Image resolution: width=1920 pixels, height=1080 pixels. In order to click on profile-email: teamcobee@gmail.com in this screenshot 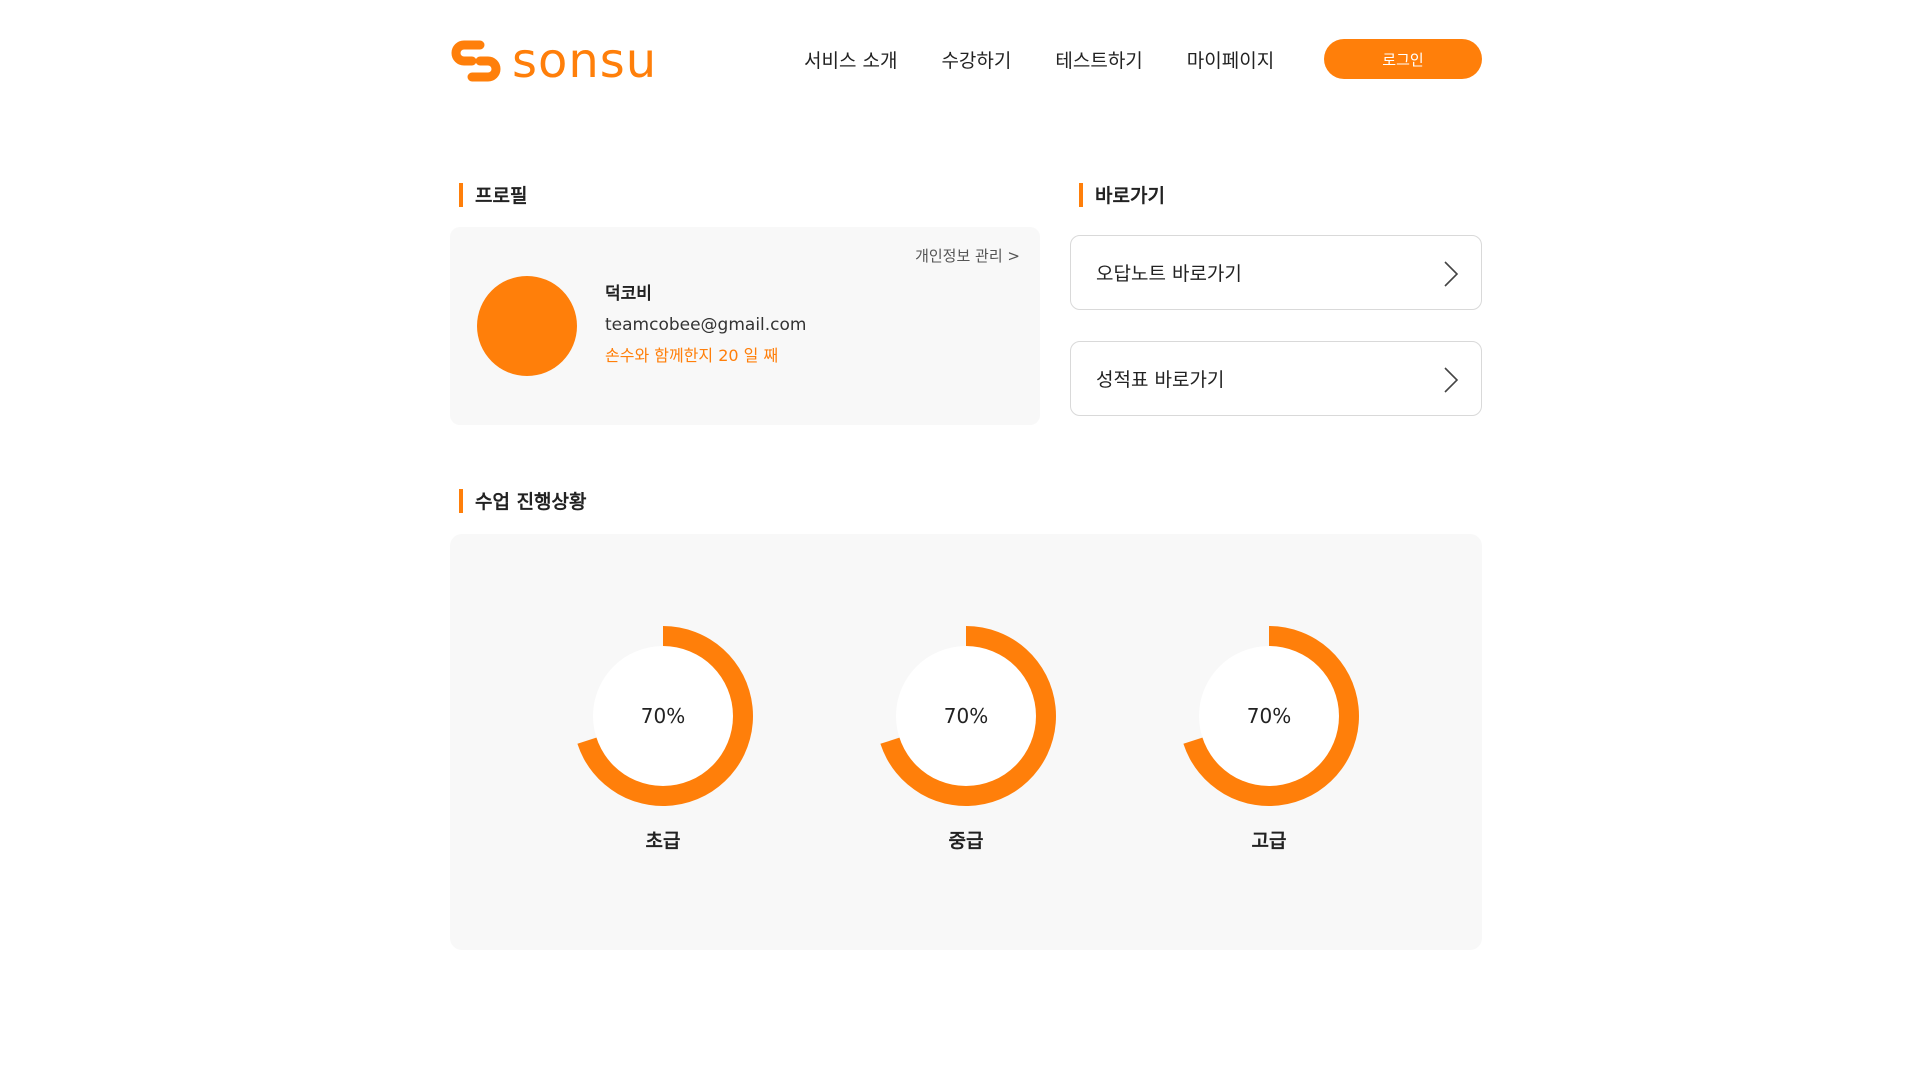, I will do `click(706, 325)`.